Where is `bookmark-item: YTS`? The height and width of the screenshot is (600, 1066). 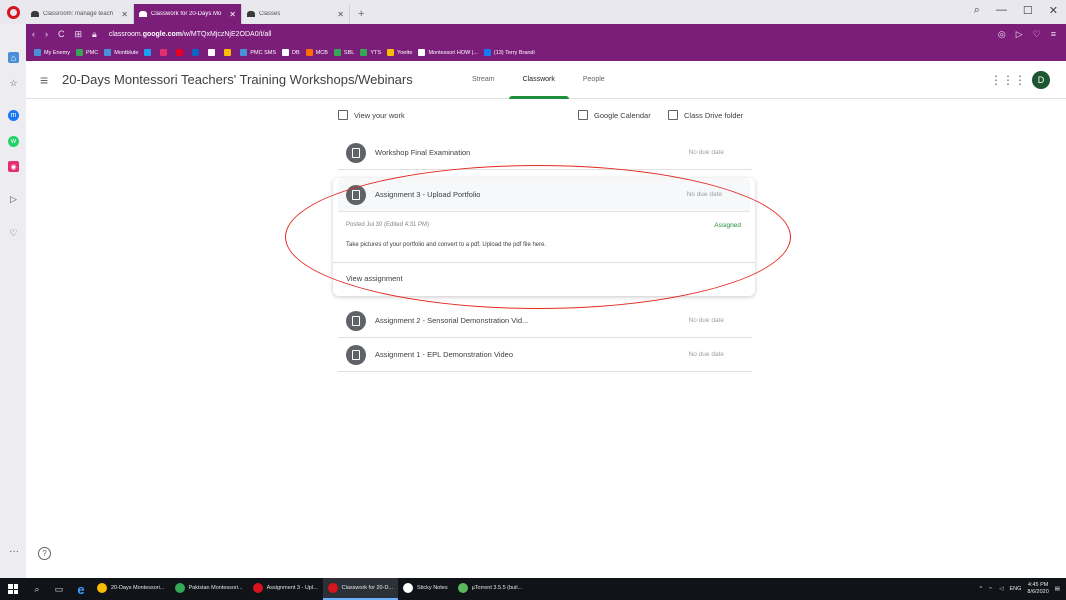
bookmark-item: YTS is located at coordinates (370, 52).